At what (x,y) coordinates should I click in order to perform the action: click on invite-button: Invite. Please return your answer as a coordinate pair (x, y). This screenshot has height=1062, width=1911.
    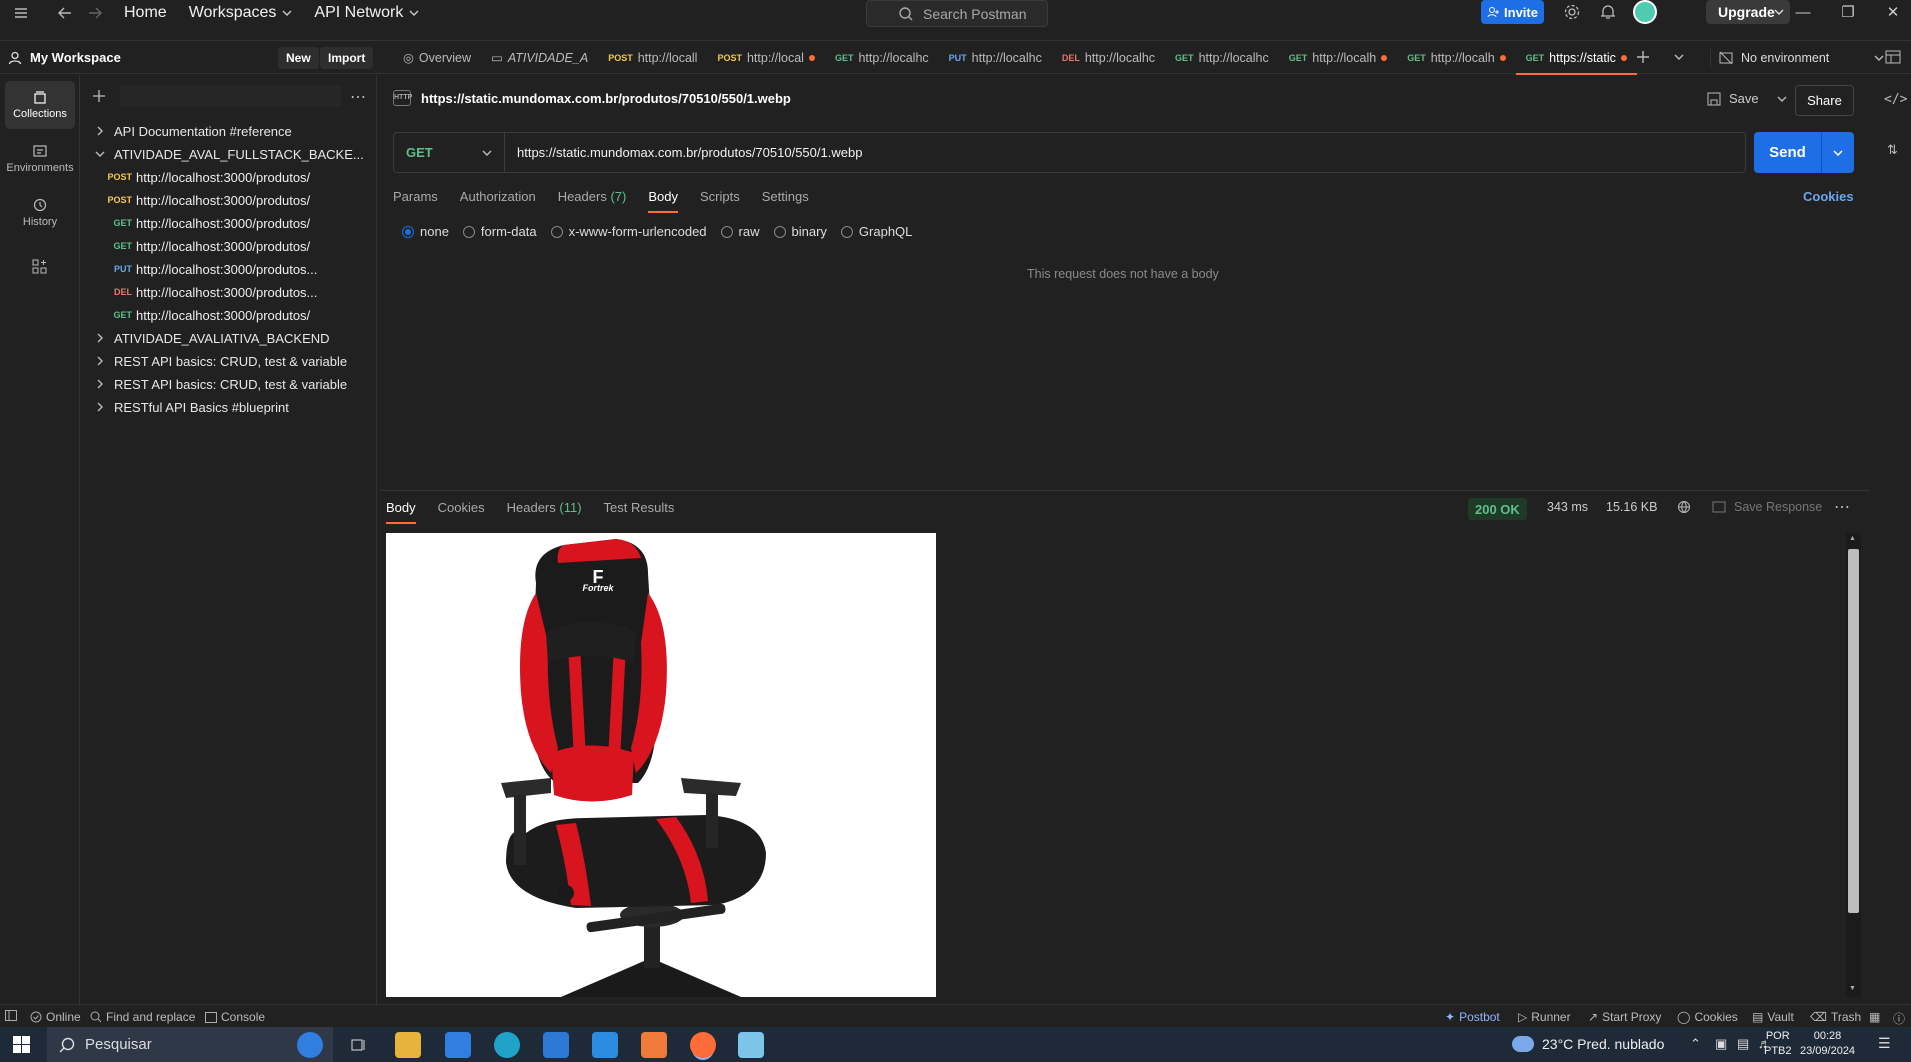
    Looking at the image, I should click on (1512, 12).